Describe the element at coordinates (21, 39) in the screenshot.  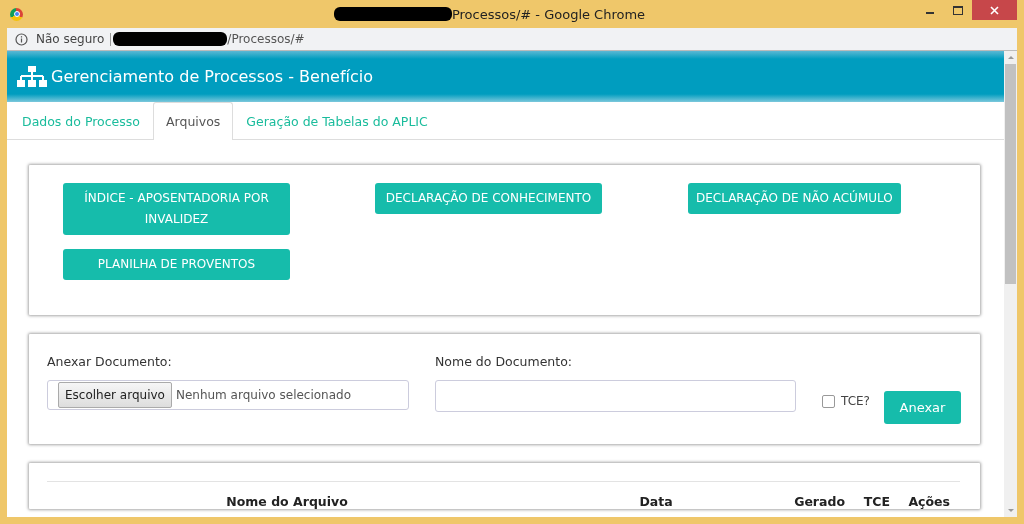
I see `info-icon` at that location.